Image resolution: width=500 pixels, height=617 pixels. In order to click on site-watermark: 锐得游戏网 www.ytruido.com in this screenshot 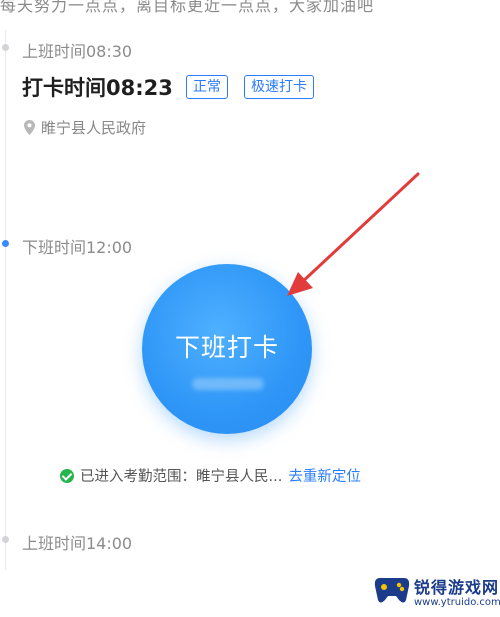, I will do `click(437, 594)`.